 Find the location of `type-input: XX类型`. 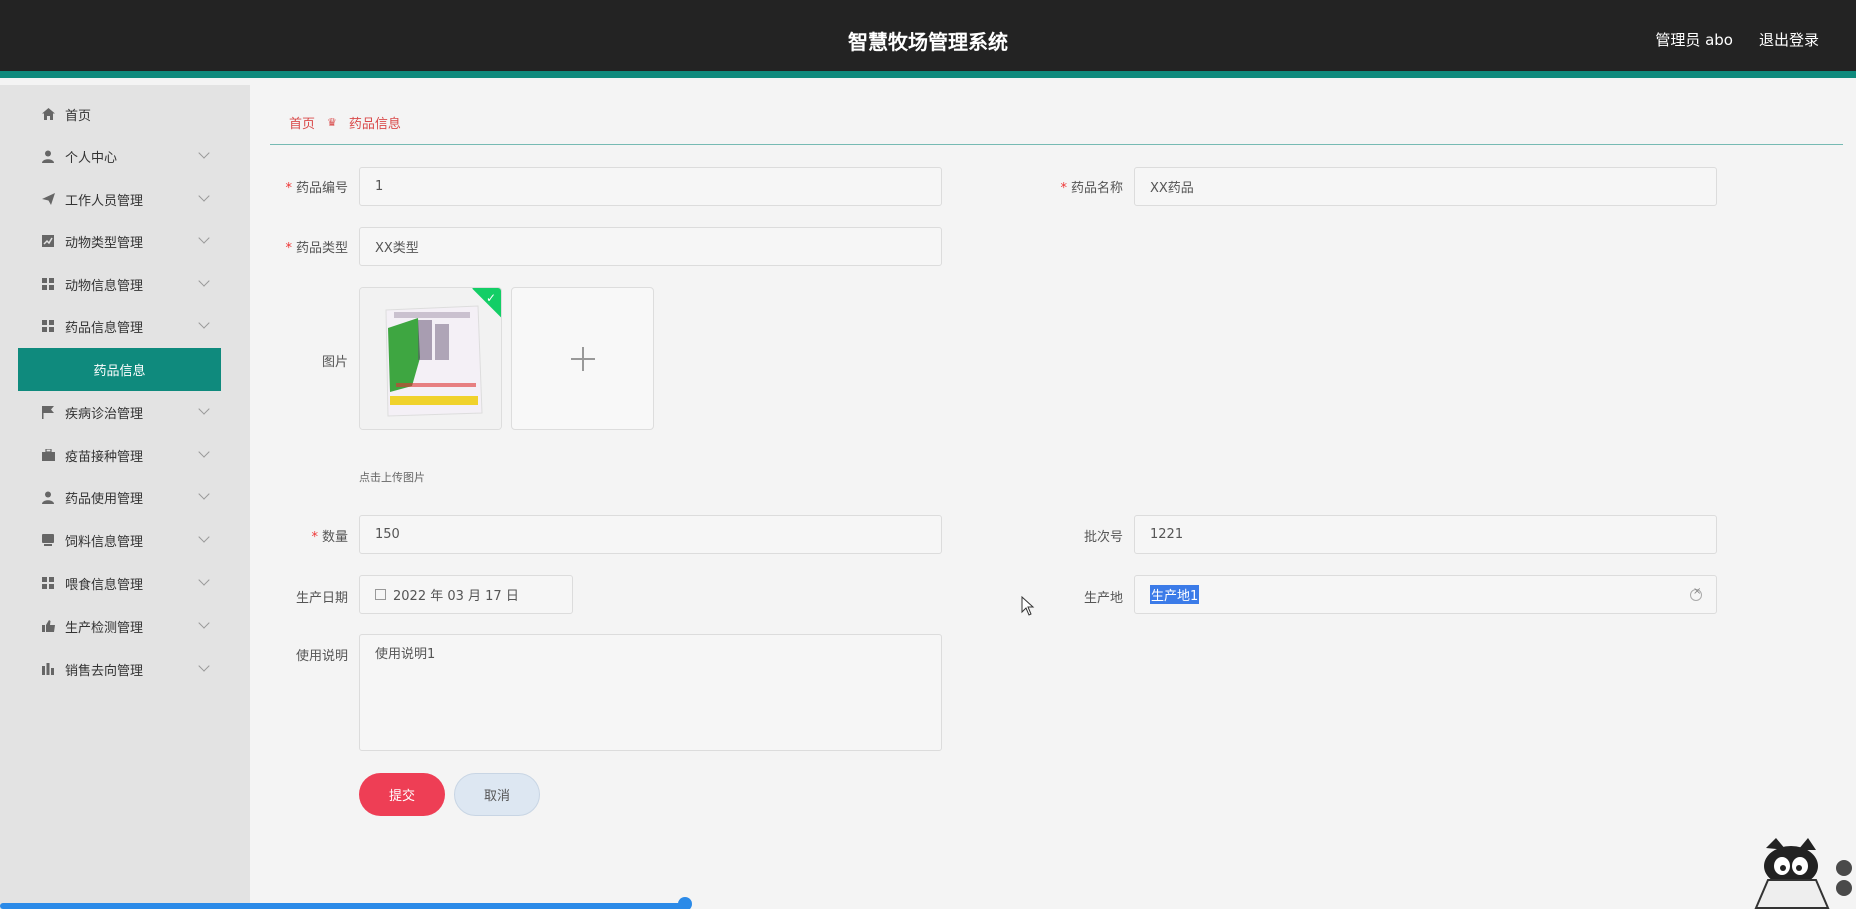

type-input: XX类型 is located at coordinates (650, 246).